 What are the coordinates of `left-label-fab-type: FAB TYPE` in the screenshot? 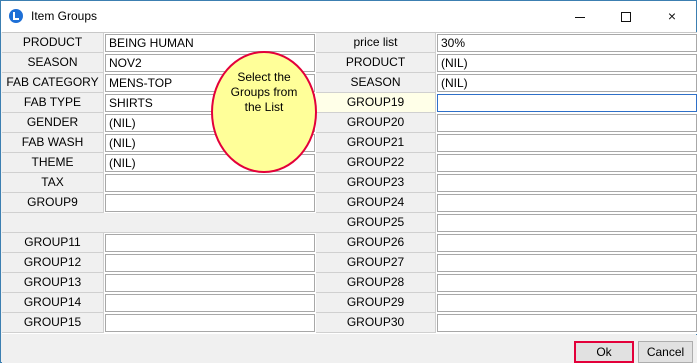 It's located at (53, 103).